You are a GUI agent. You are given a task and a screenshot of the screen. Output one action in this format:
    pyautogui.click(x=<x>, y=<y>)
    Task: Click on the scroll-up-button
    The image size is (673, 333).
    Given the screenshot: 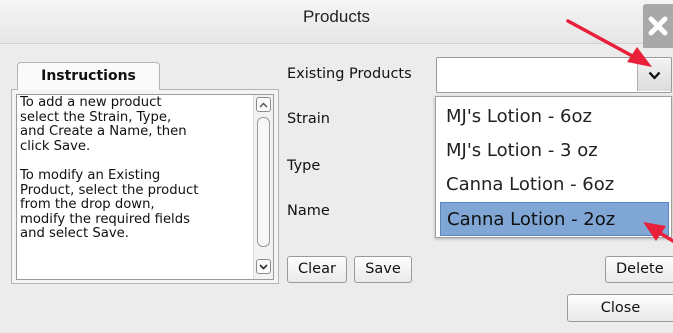 What is the action you would take?
    pyautogui.click(x=263, y=104)
    